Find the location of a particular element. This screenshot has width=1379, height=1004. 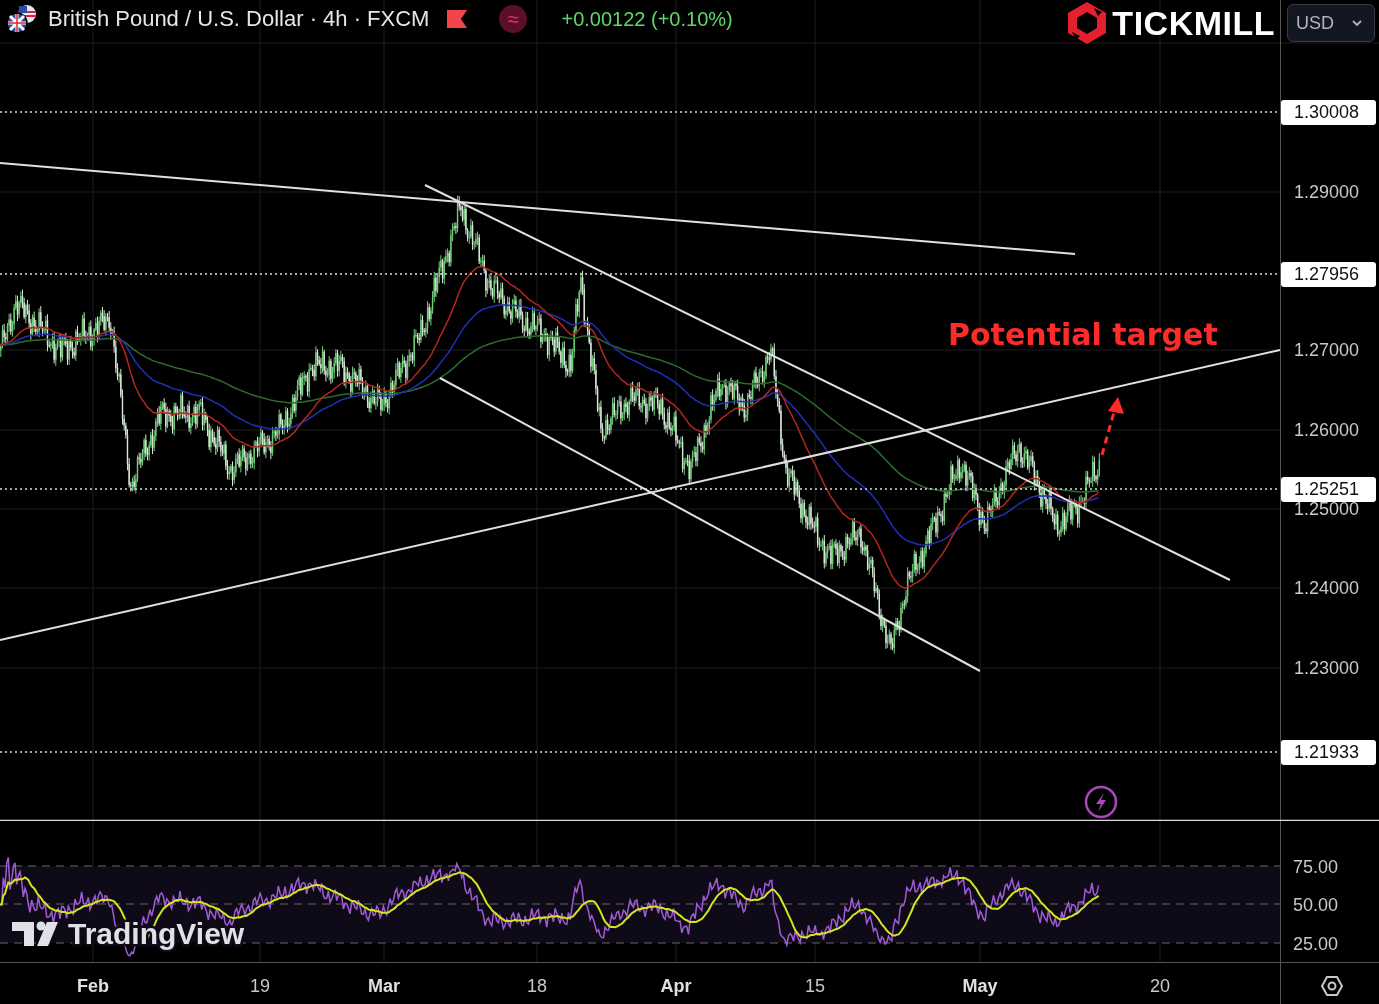

lightning-icon is located at coordinates (1101, 802).